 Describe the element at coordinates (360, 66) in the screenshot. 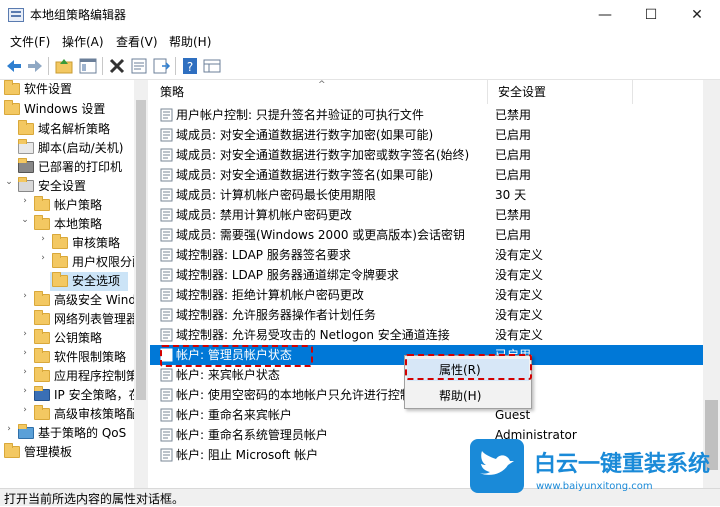

I see `toolbar: ?` at that location.